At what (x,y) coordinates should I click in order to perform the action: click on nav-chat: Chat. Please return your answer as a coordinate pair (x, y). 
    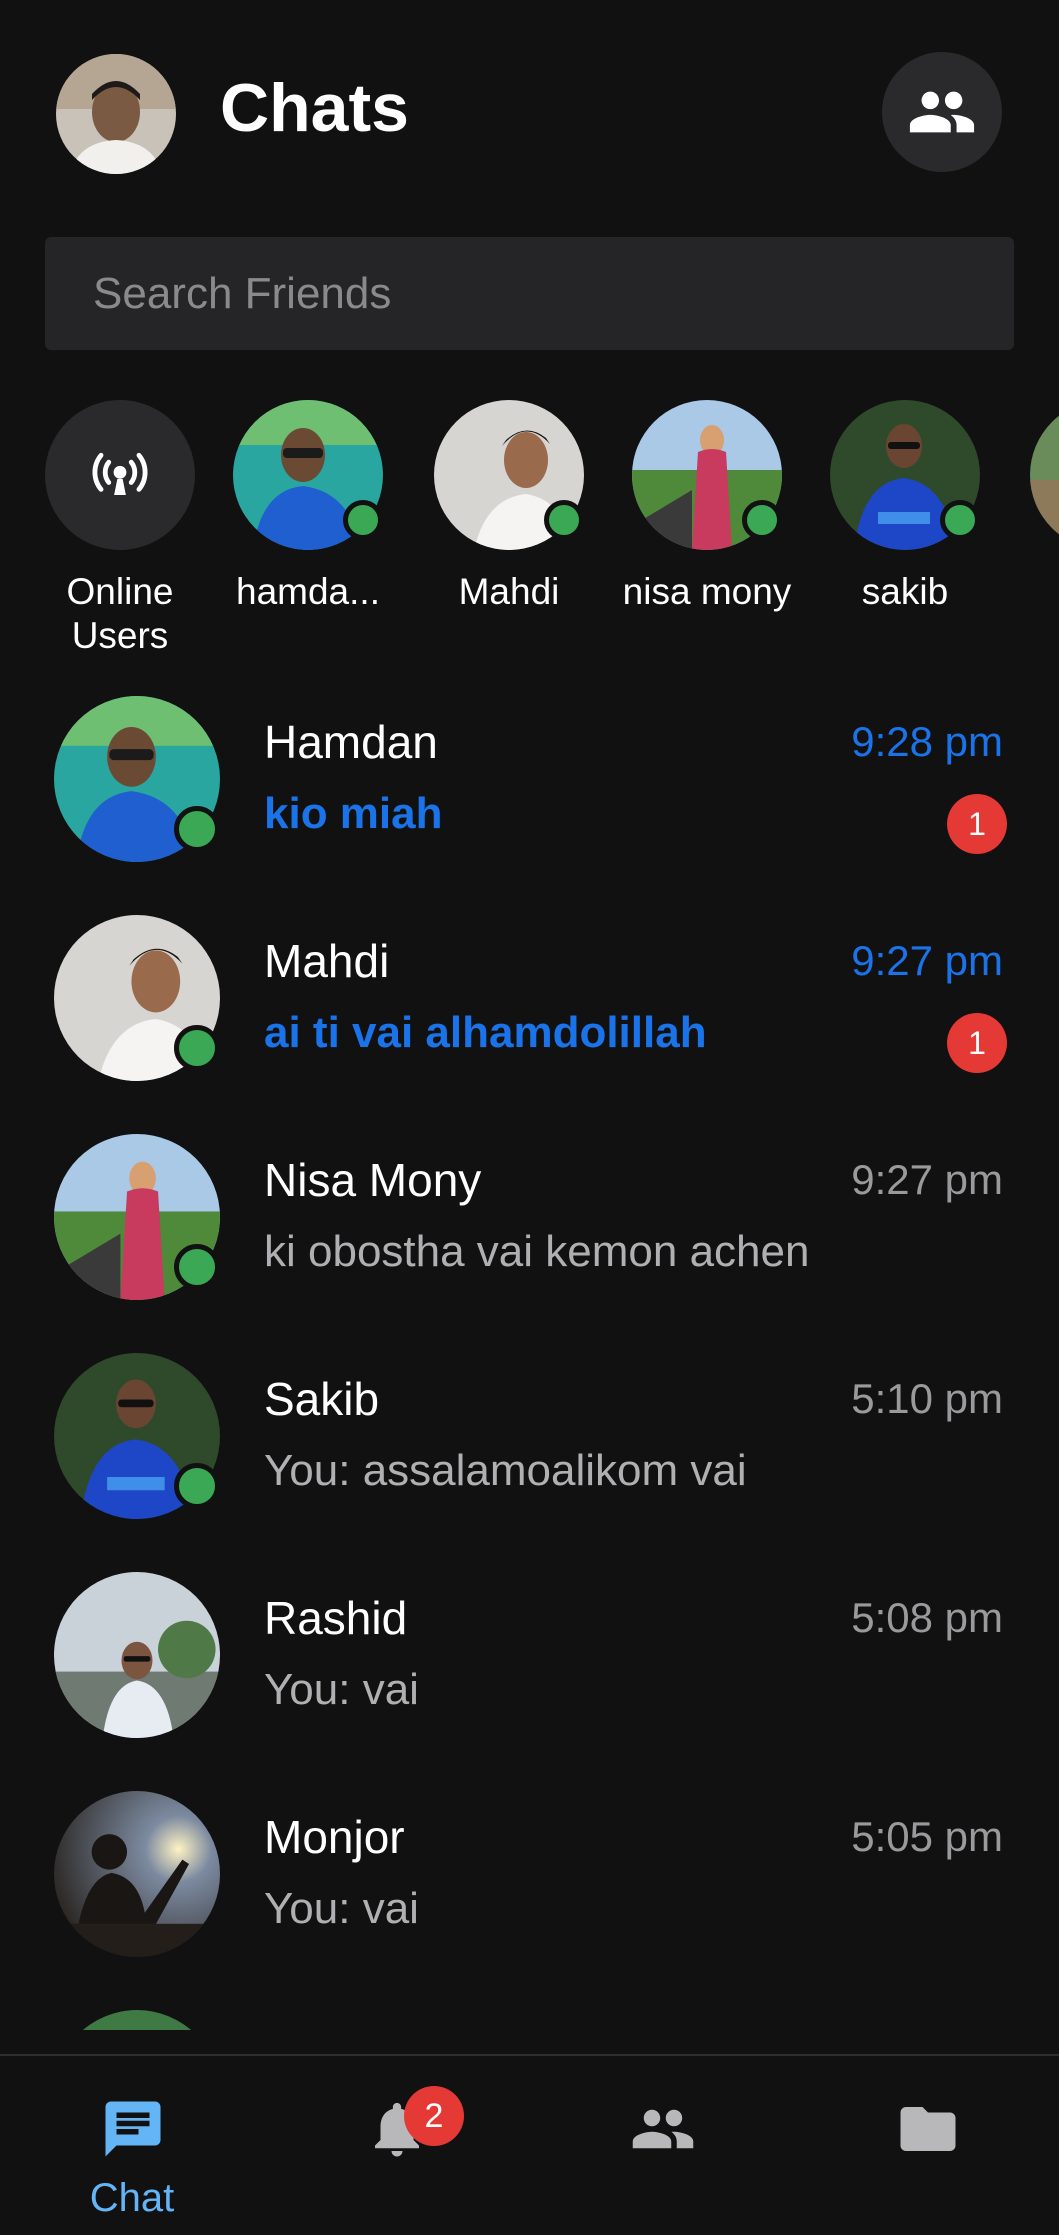
    Looking at the image, I should click on (132, 2145).